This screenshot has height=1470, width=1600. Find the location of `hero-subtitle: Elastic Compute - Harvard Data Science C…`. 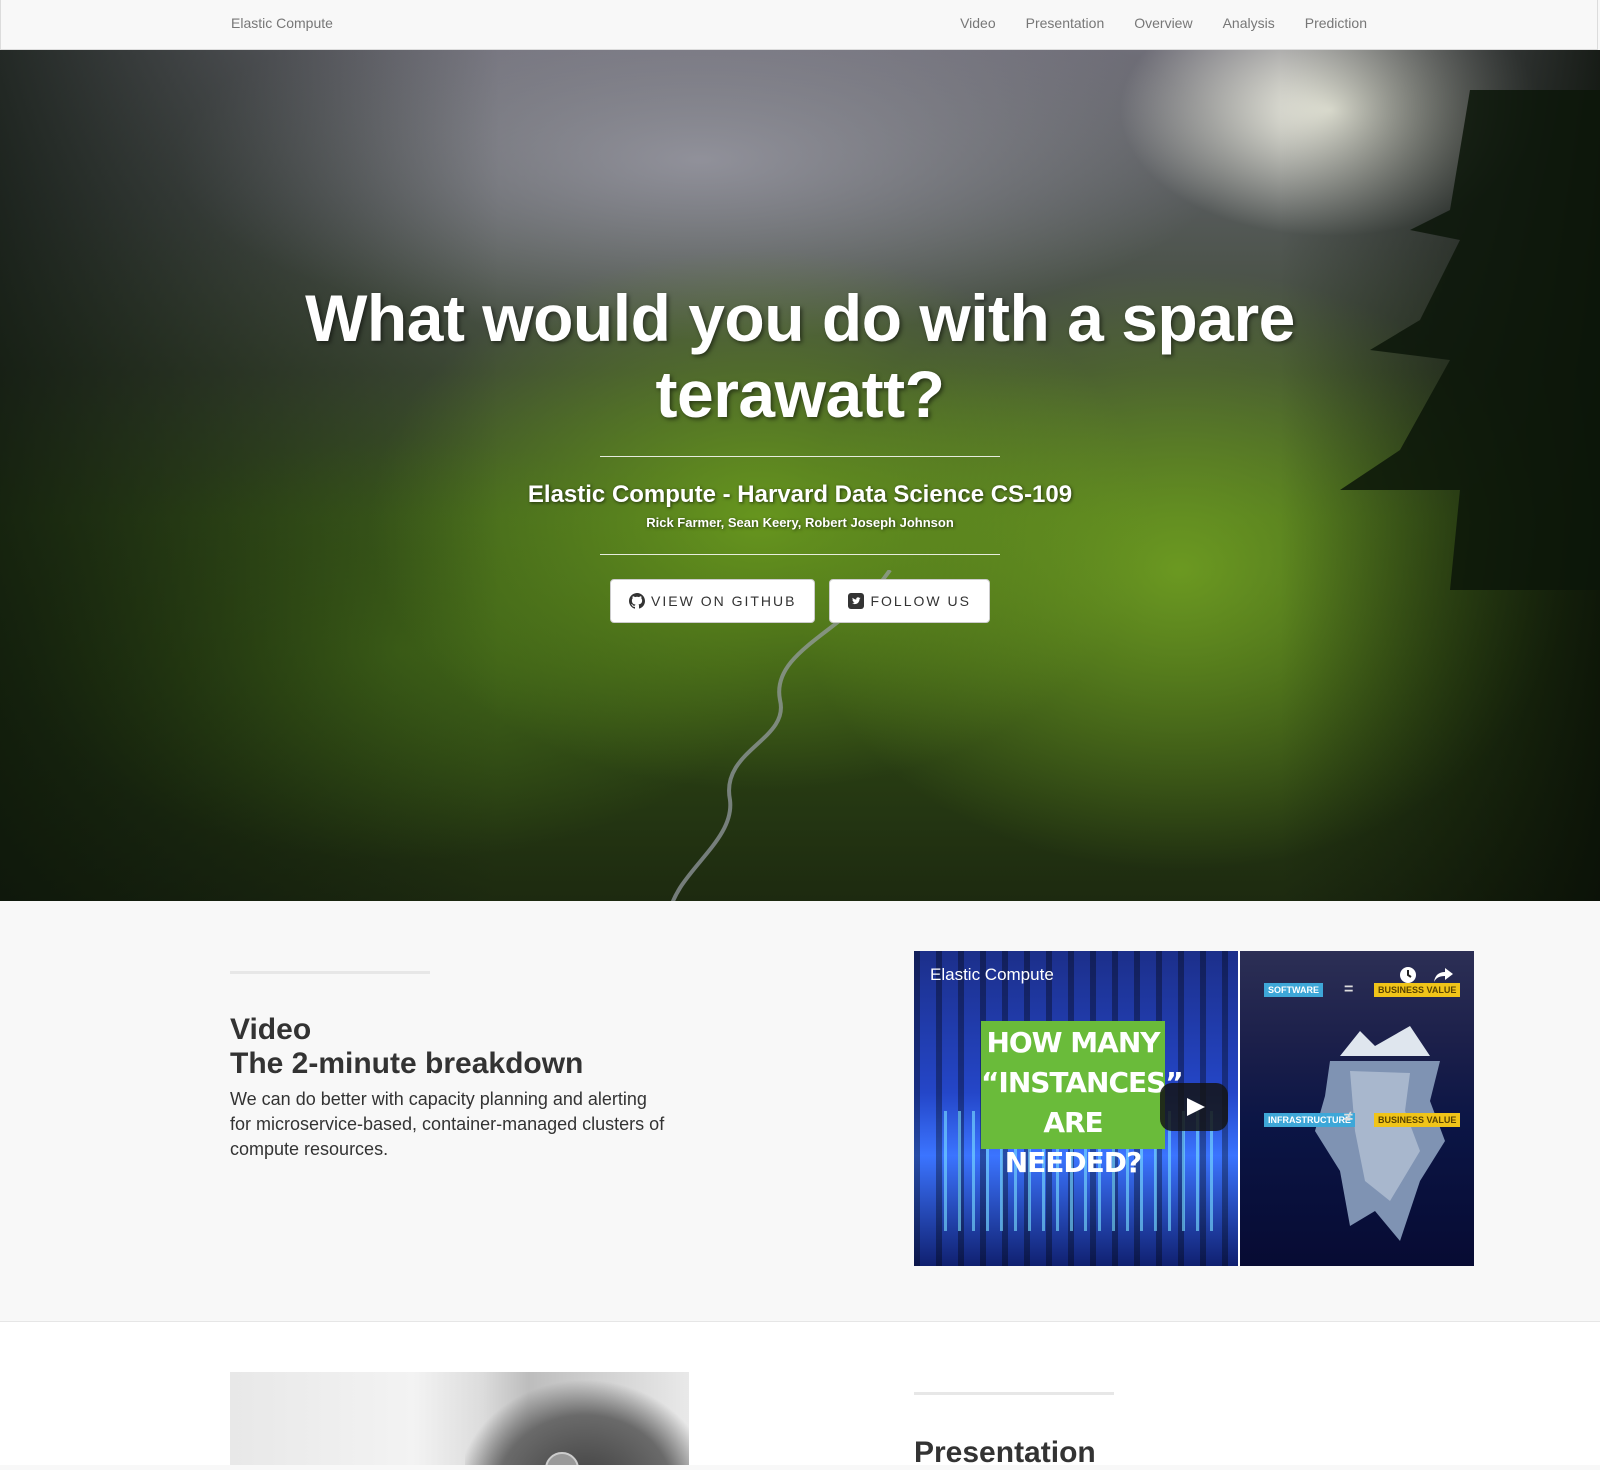

hero-subtitle: Elastic Compute - Harvard Data Science C… is located at coordinates (800, 494).